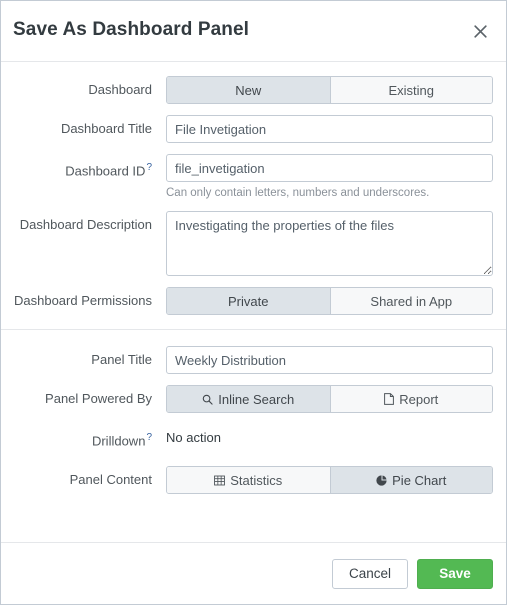 Image resolution: width=509 pixels, height=607 pixels. I want to click on field-row-dashboard-title: Dashboard Title, so click(253, 129).